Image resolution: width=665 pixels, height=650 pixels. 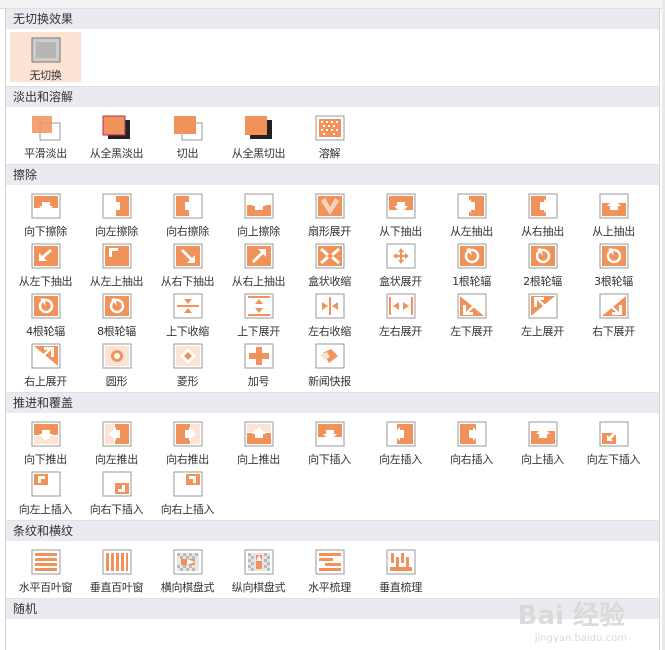 What do you see at coordinates (188, 484) in the screenshot?
I see `cover-tr-icon` at bounding box center [188, 484].